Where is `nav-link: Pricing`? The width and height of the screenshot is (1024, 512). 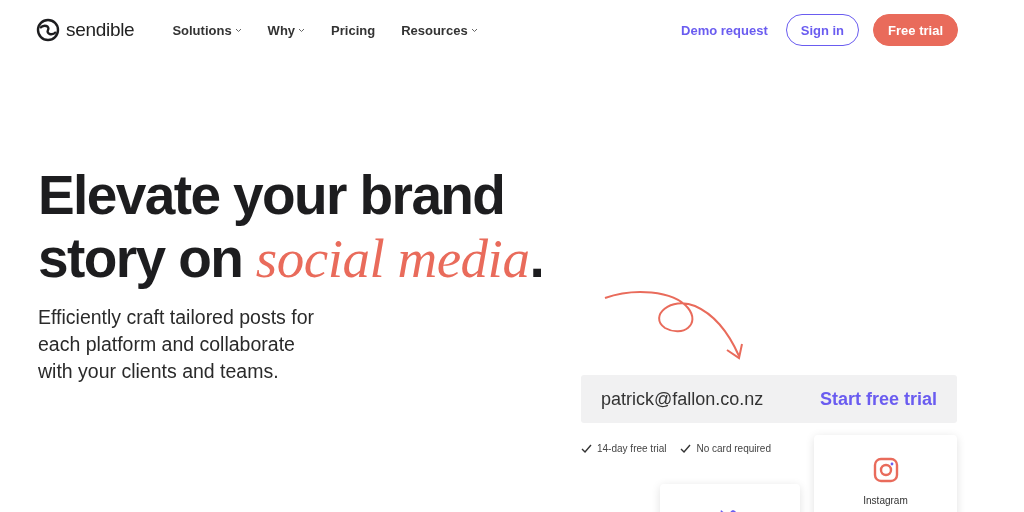
nav-link: Pricing is located at coordinates (353, 30).